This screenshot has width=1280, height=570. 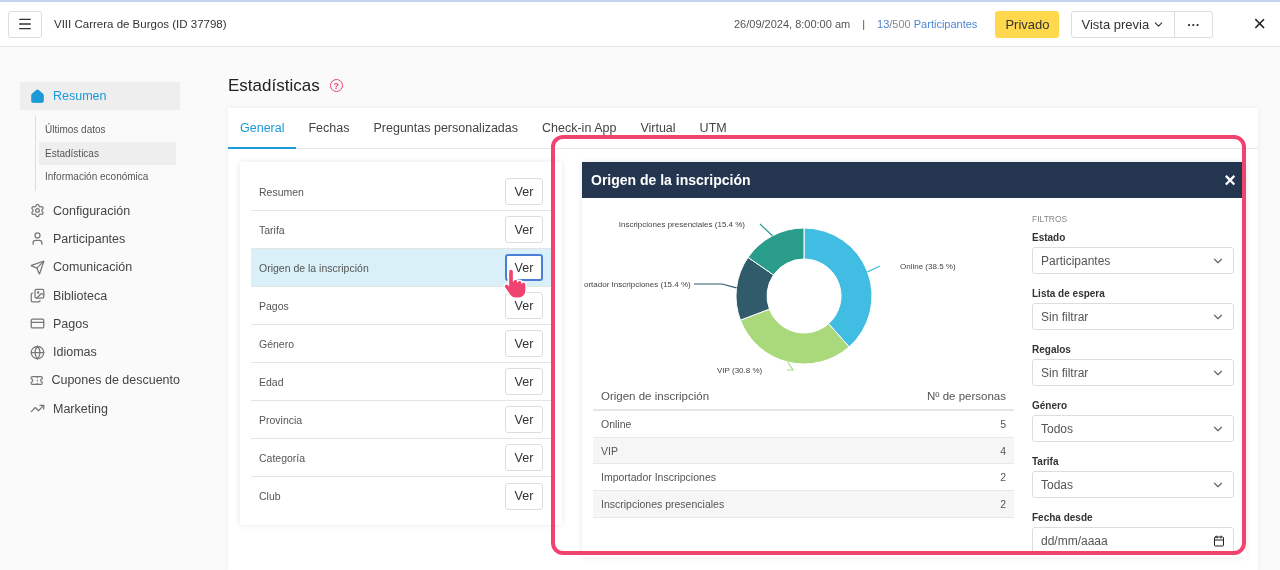 I want to click on tab: Virtual, so click(x=658, y=128).